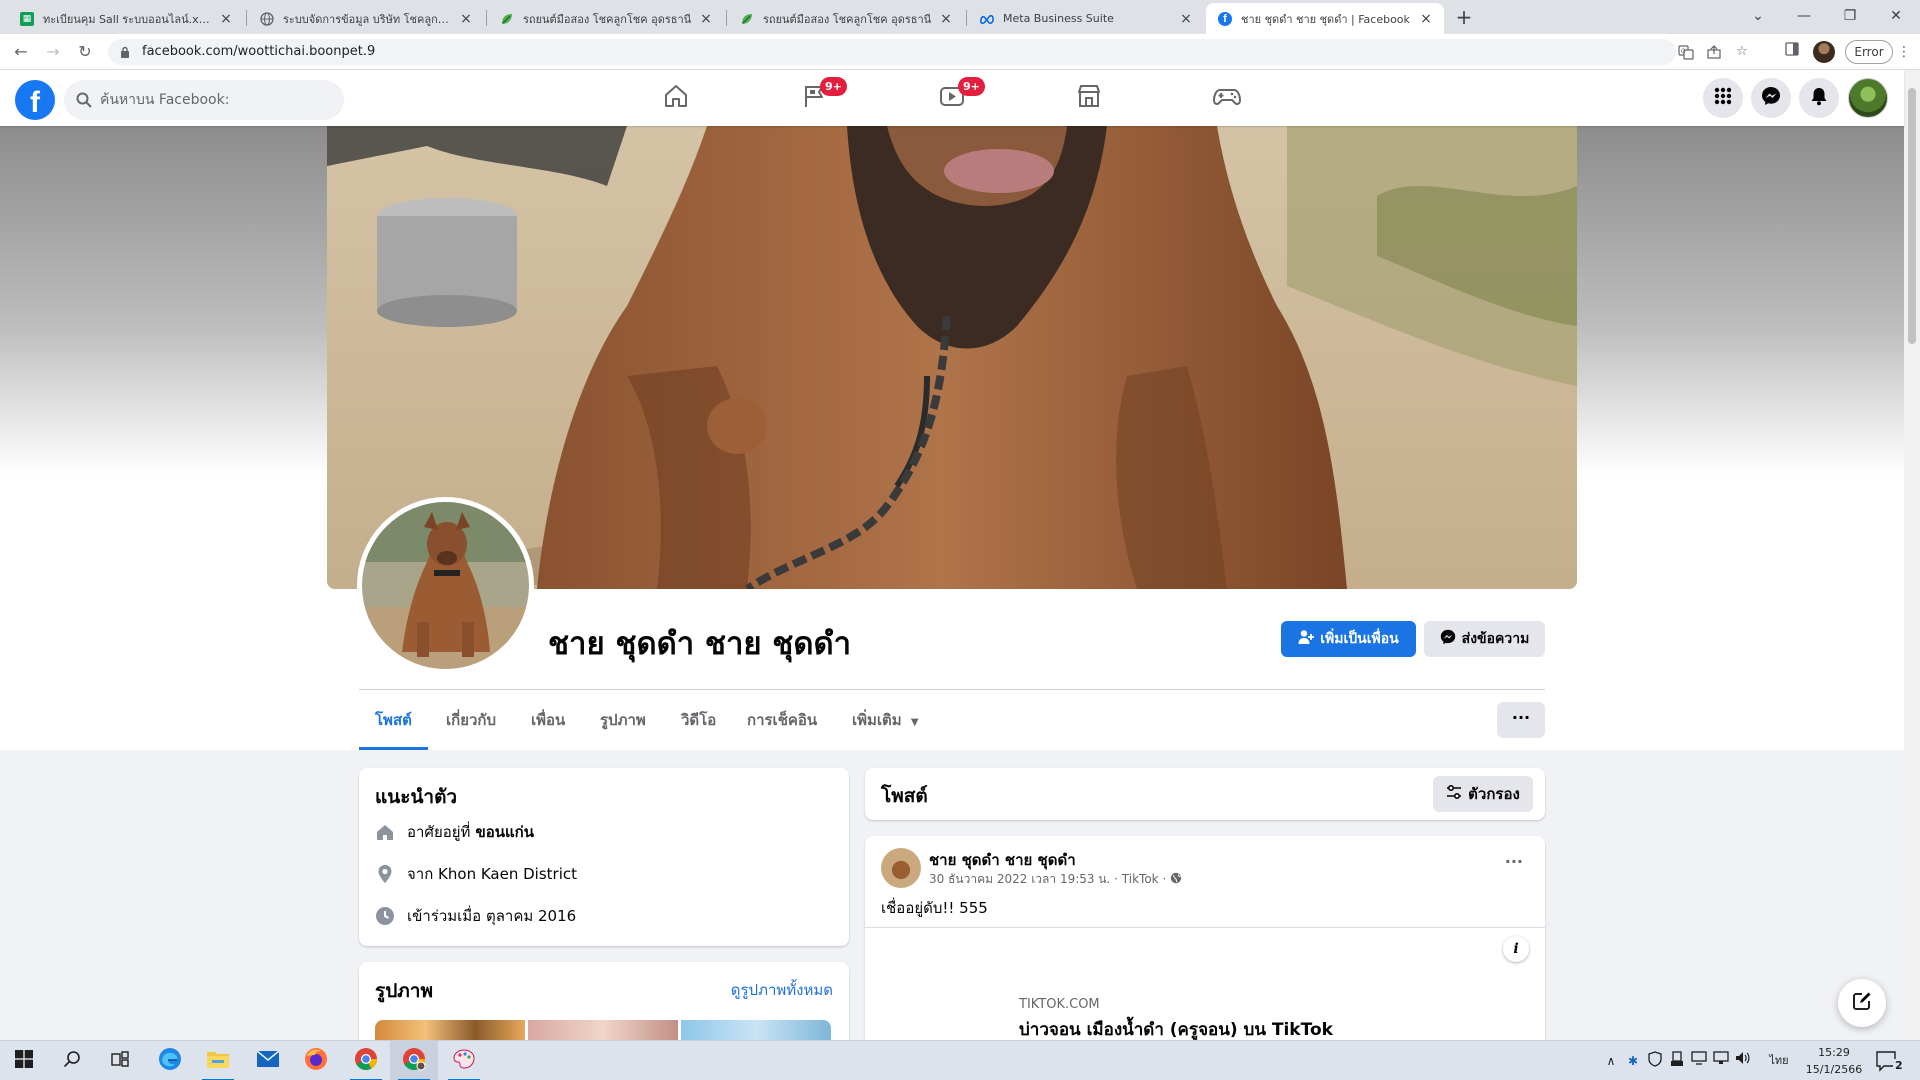  What do you see at coordinates (1516, 949) in the screenshot?
I see `info-icon: i` at bounding box center [1516, 949].